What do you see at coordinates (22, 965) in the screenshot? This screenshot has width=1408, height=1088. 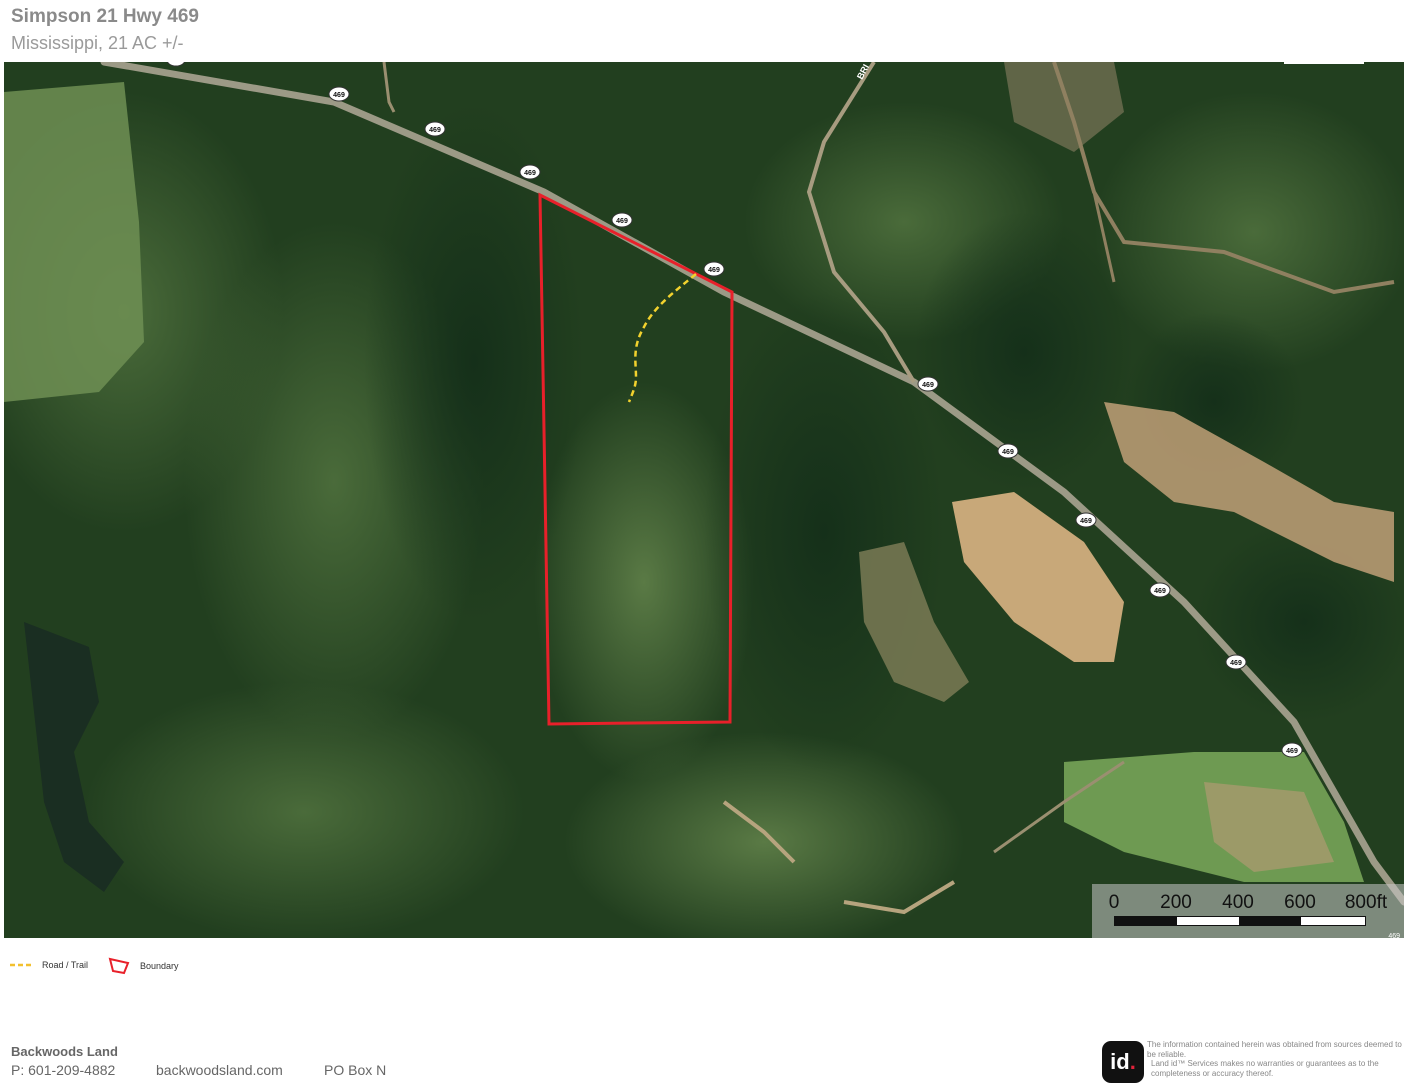 I see `dashed-line-icon` at bounding box center [22, 965].